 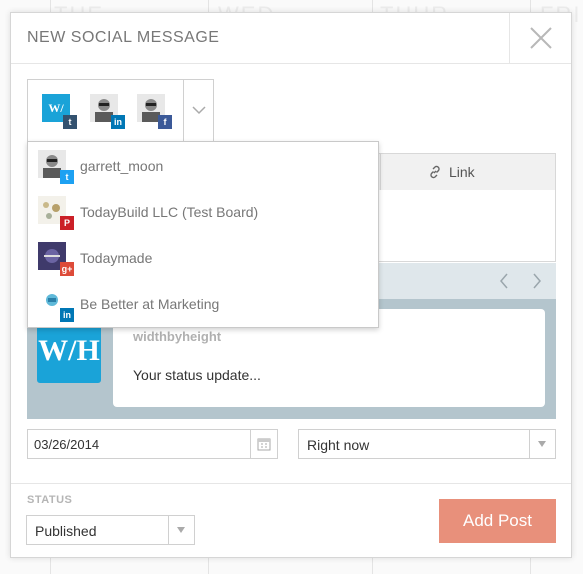 What do you see at coordinates (169, 212) in the screenshot?
I see `menu-item-label: TodayBuild LLC (Test Board)` at bounding box center [169, 212].